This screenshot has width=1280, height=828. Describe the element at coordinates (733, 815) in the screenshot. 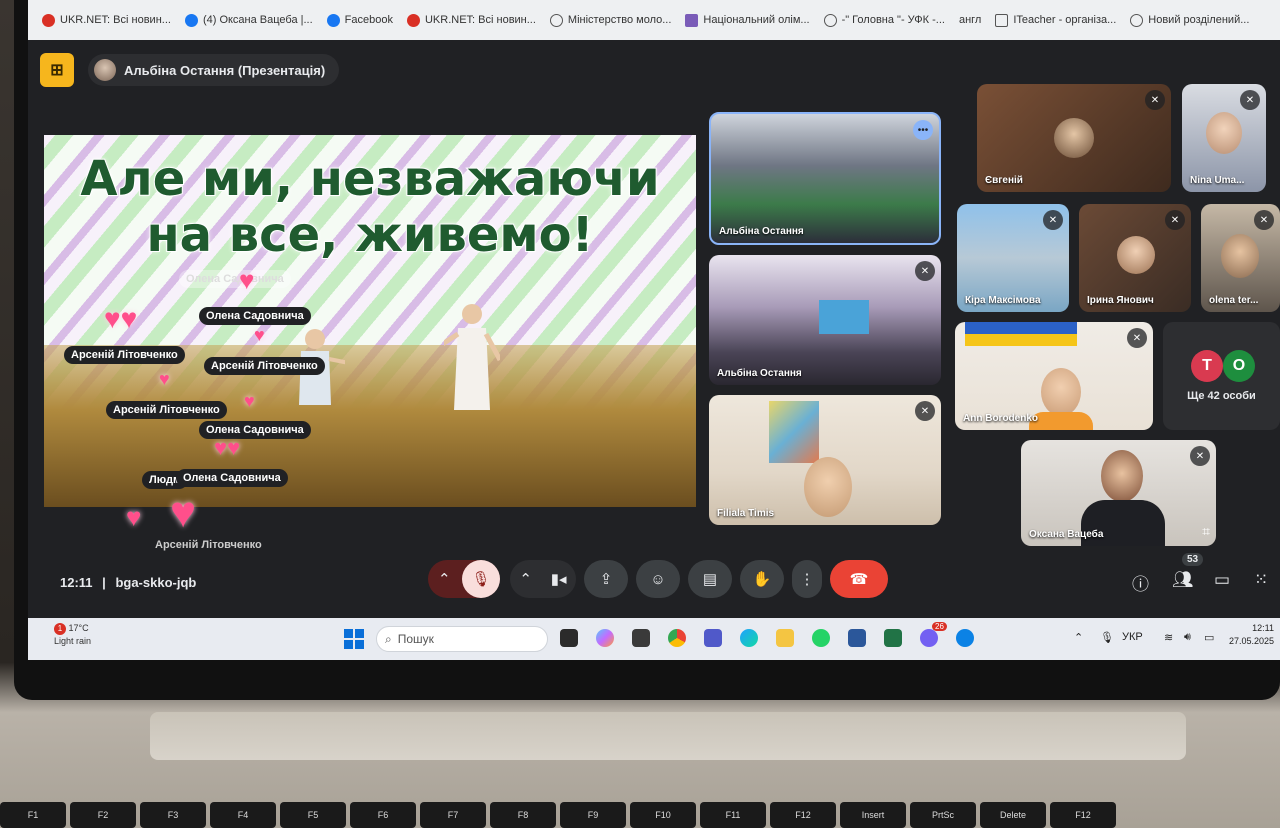

I see `keyboard-key: F11` at that location.